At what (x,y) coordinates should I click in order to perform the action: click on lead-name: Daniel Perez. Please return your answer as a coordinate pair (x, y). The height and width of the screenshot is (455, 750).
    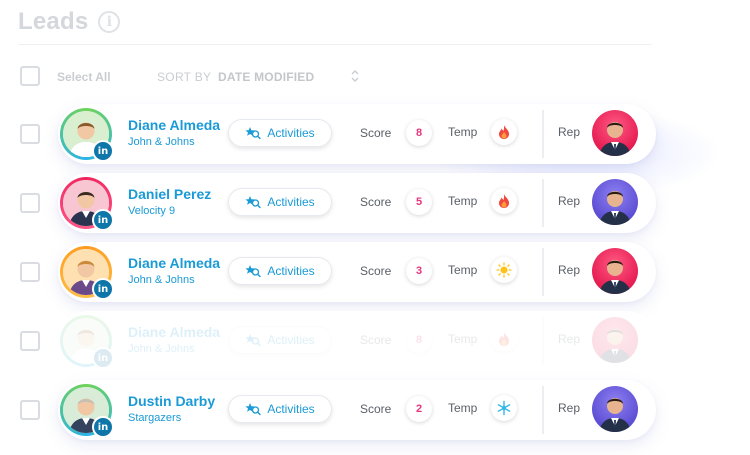
    Looking at the image, I should click on (169, 194).